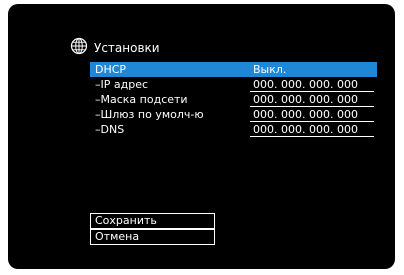  I want to click on globe-icon, so click(79, 46).